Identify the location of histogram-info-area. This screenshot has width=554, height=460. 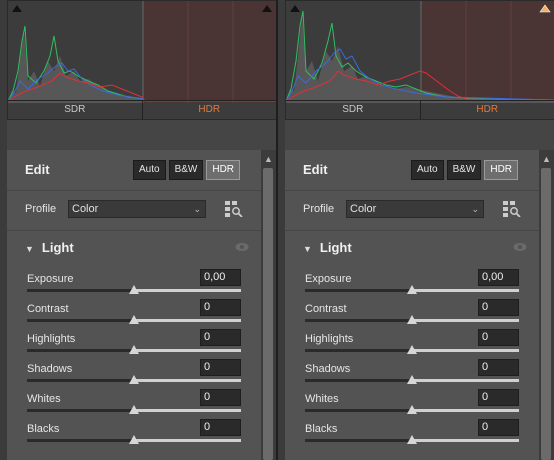
(419, 135).